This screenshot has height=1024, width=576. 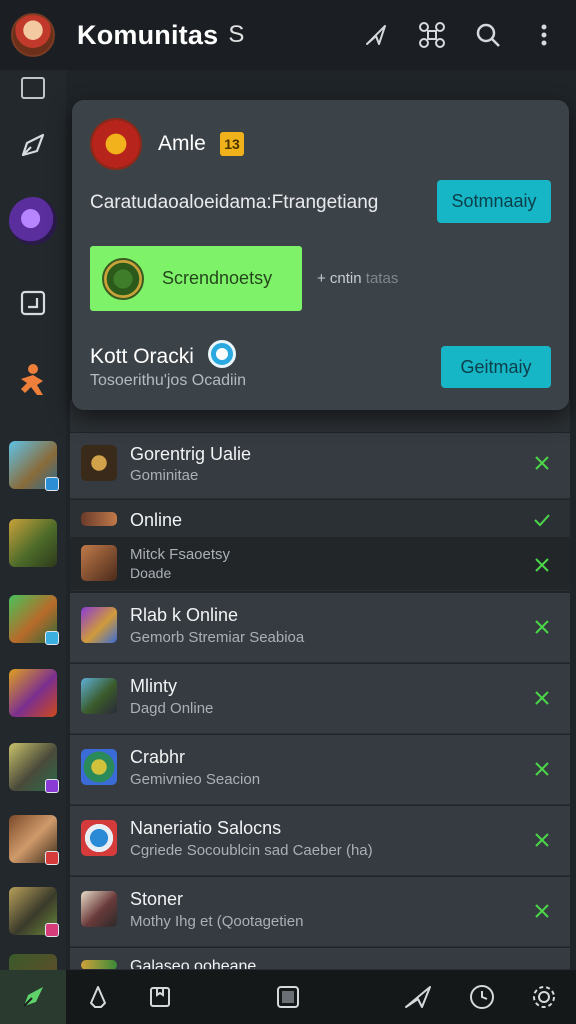 I want to click on list-item-subtitle: Gemivnieo Seacion, so click(x=195, y=779).